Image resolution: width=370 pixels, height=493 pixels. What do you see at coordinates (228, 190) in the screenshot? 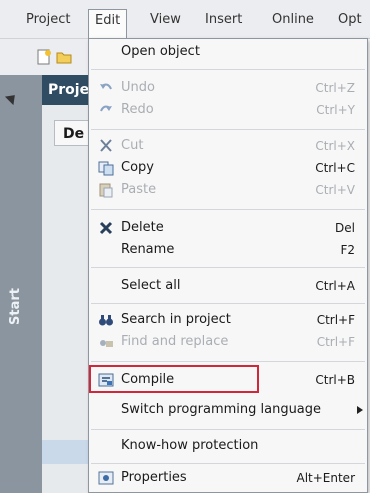
I see `menu-item-paste: Paste Ctrl+V` at bounding box center [228, 190].